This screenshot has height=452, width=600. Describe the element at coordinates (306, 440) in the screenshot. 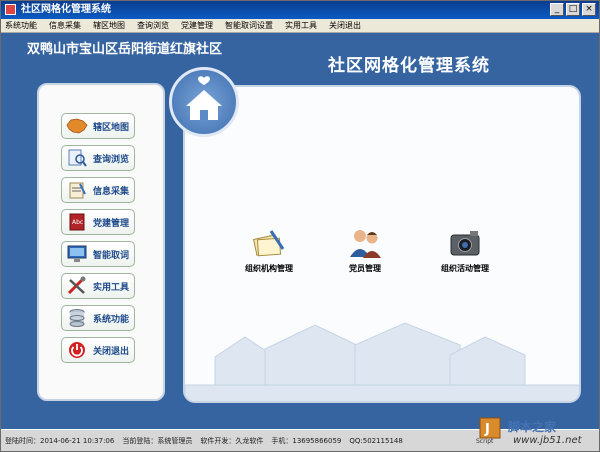

I see `phone-info: 手机：13695866059` at that location.